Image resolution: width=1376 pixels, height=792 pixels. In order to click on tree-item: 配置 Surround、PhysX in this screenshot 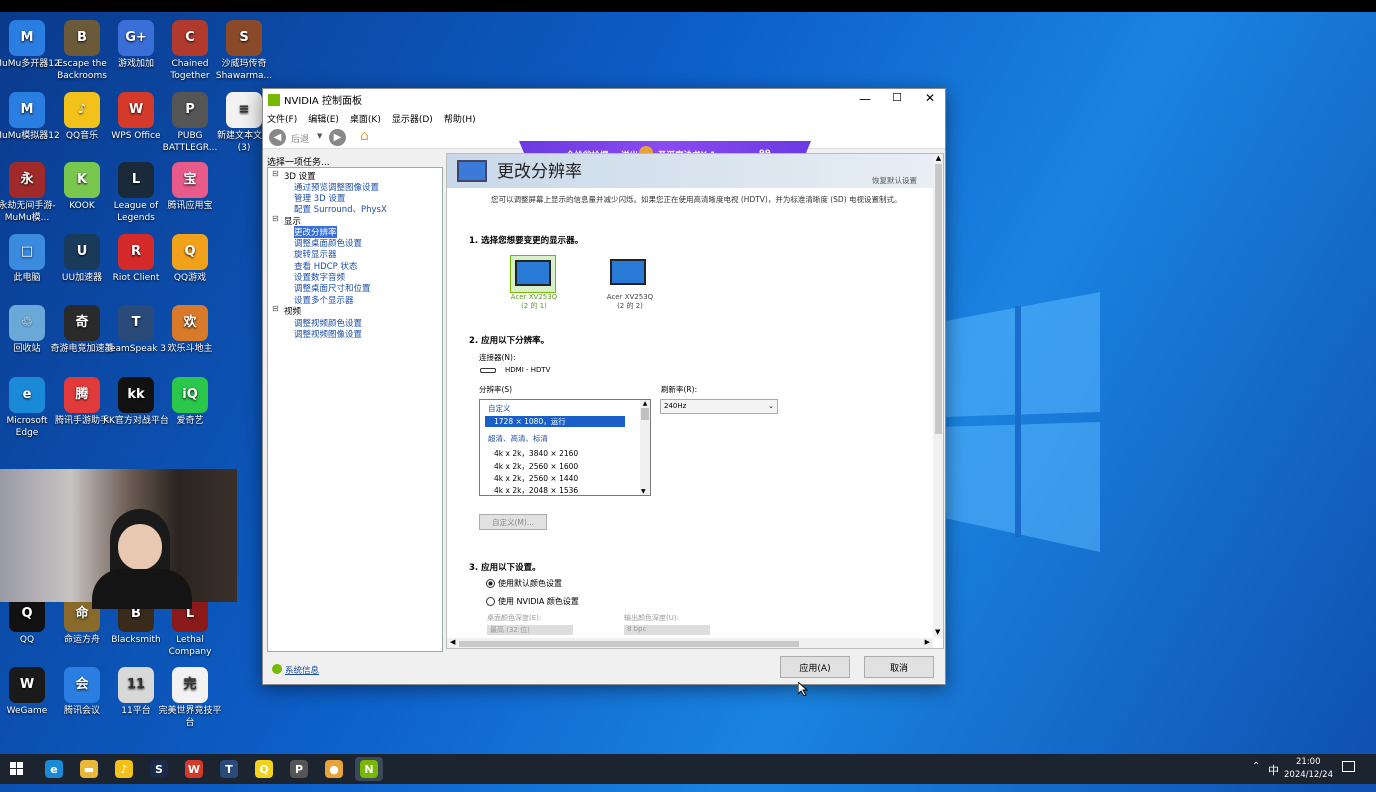, I will do `click(340, 209)`.